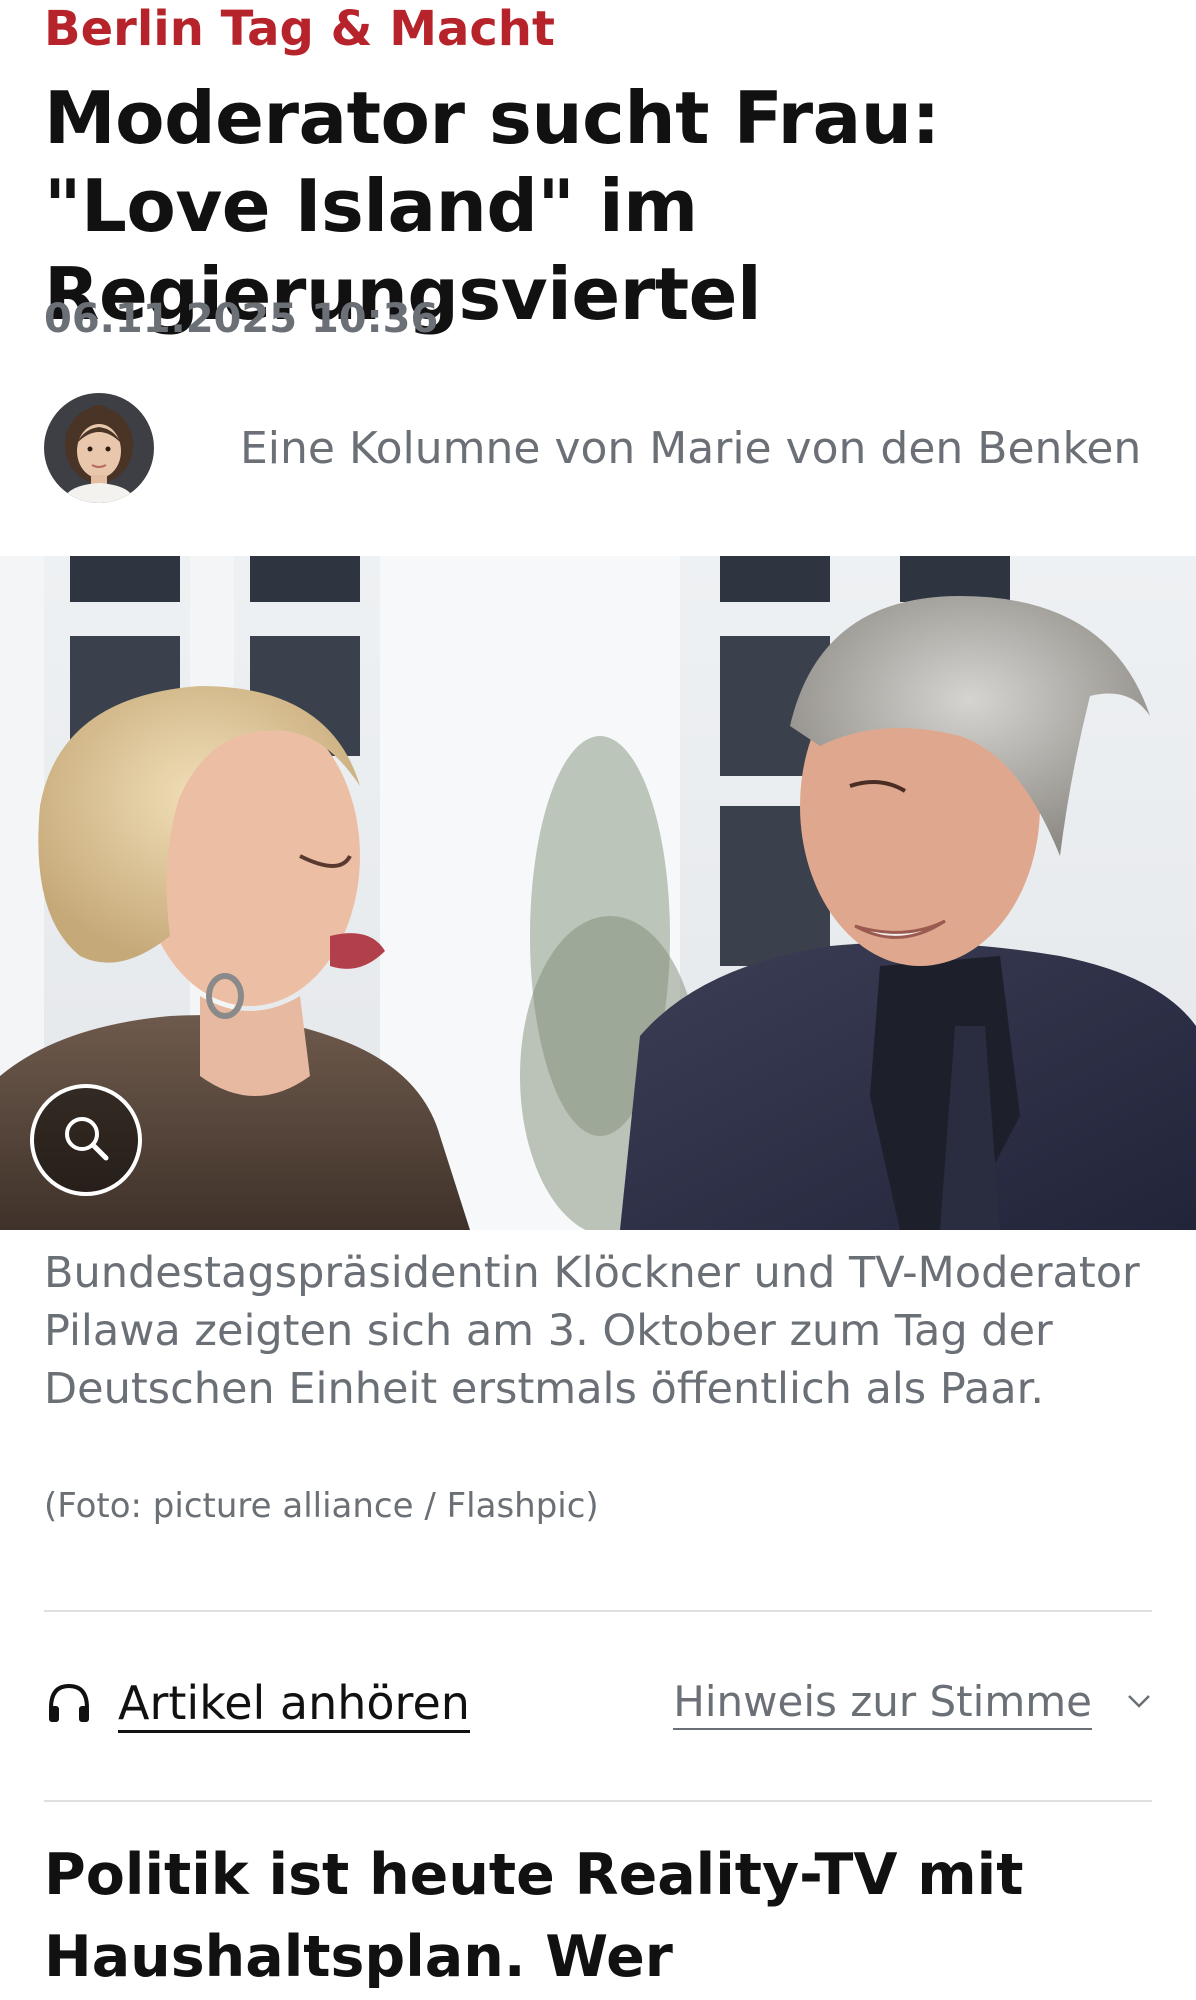 Image resolution: width=1196 pixels, height=2000 pixels. What do you see at coordinates (294, 1704) in the screenshot?
I see `listen-article-label: Artikel anhören` at bounding box center [294, 1704].